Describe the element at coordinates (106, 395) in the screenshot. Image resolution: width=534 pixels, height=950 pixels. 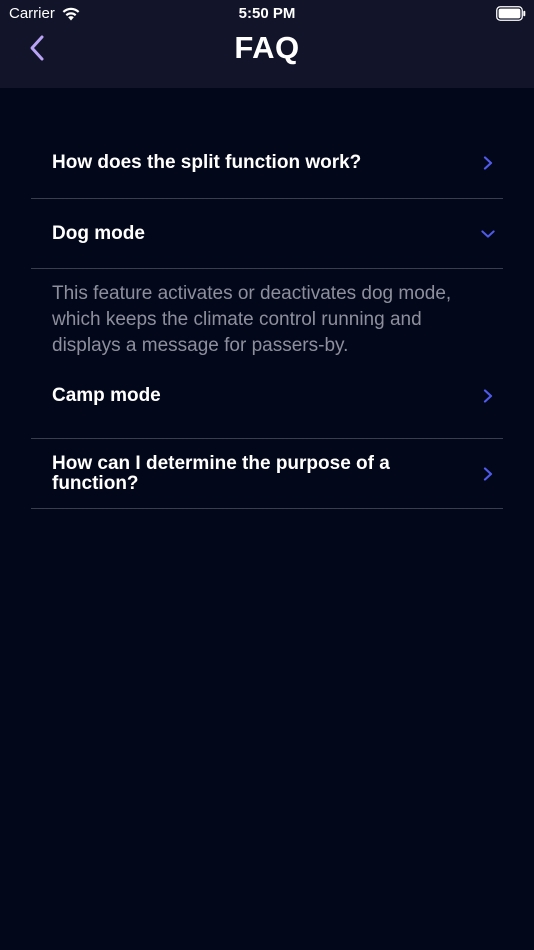
I see `faq-question: Camp mode` at that location.